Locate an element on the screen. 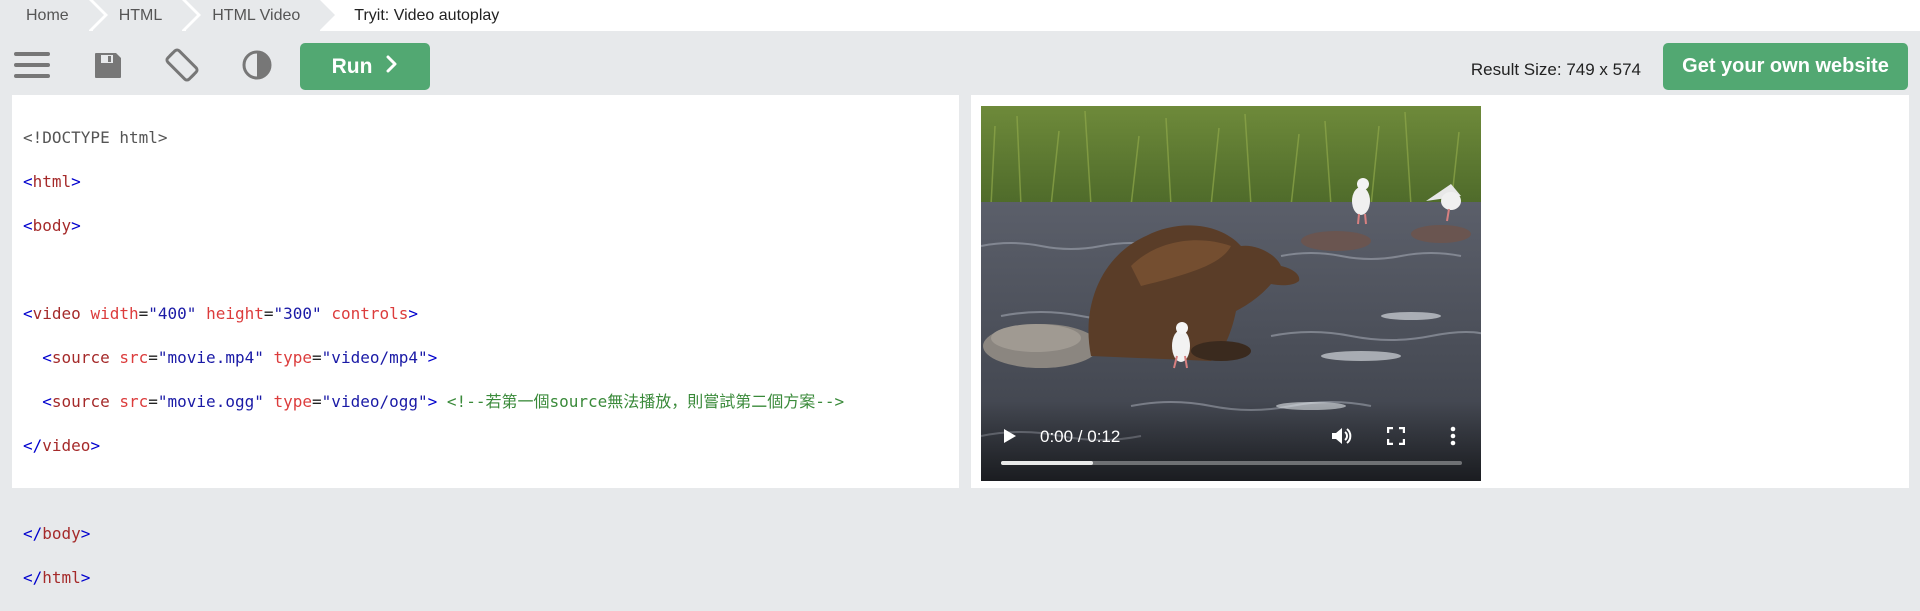 This screenshot has width=1920, height=611. run-button: Run is located at coordinates (365, 66).